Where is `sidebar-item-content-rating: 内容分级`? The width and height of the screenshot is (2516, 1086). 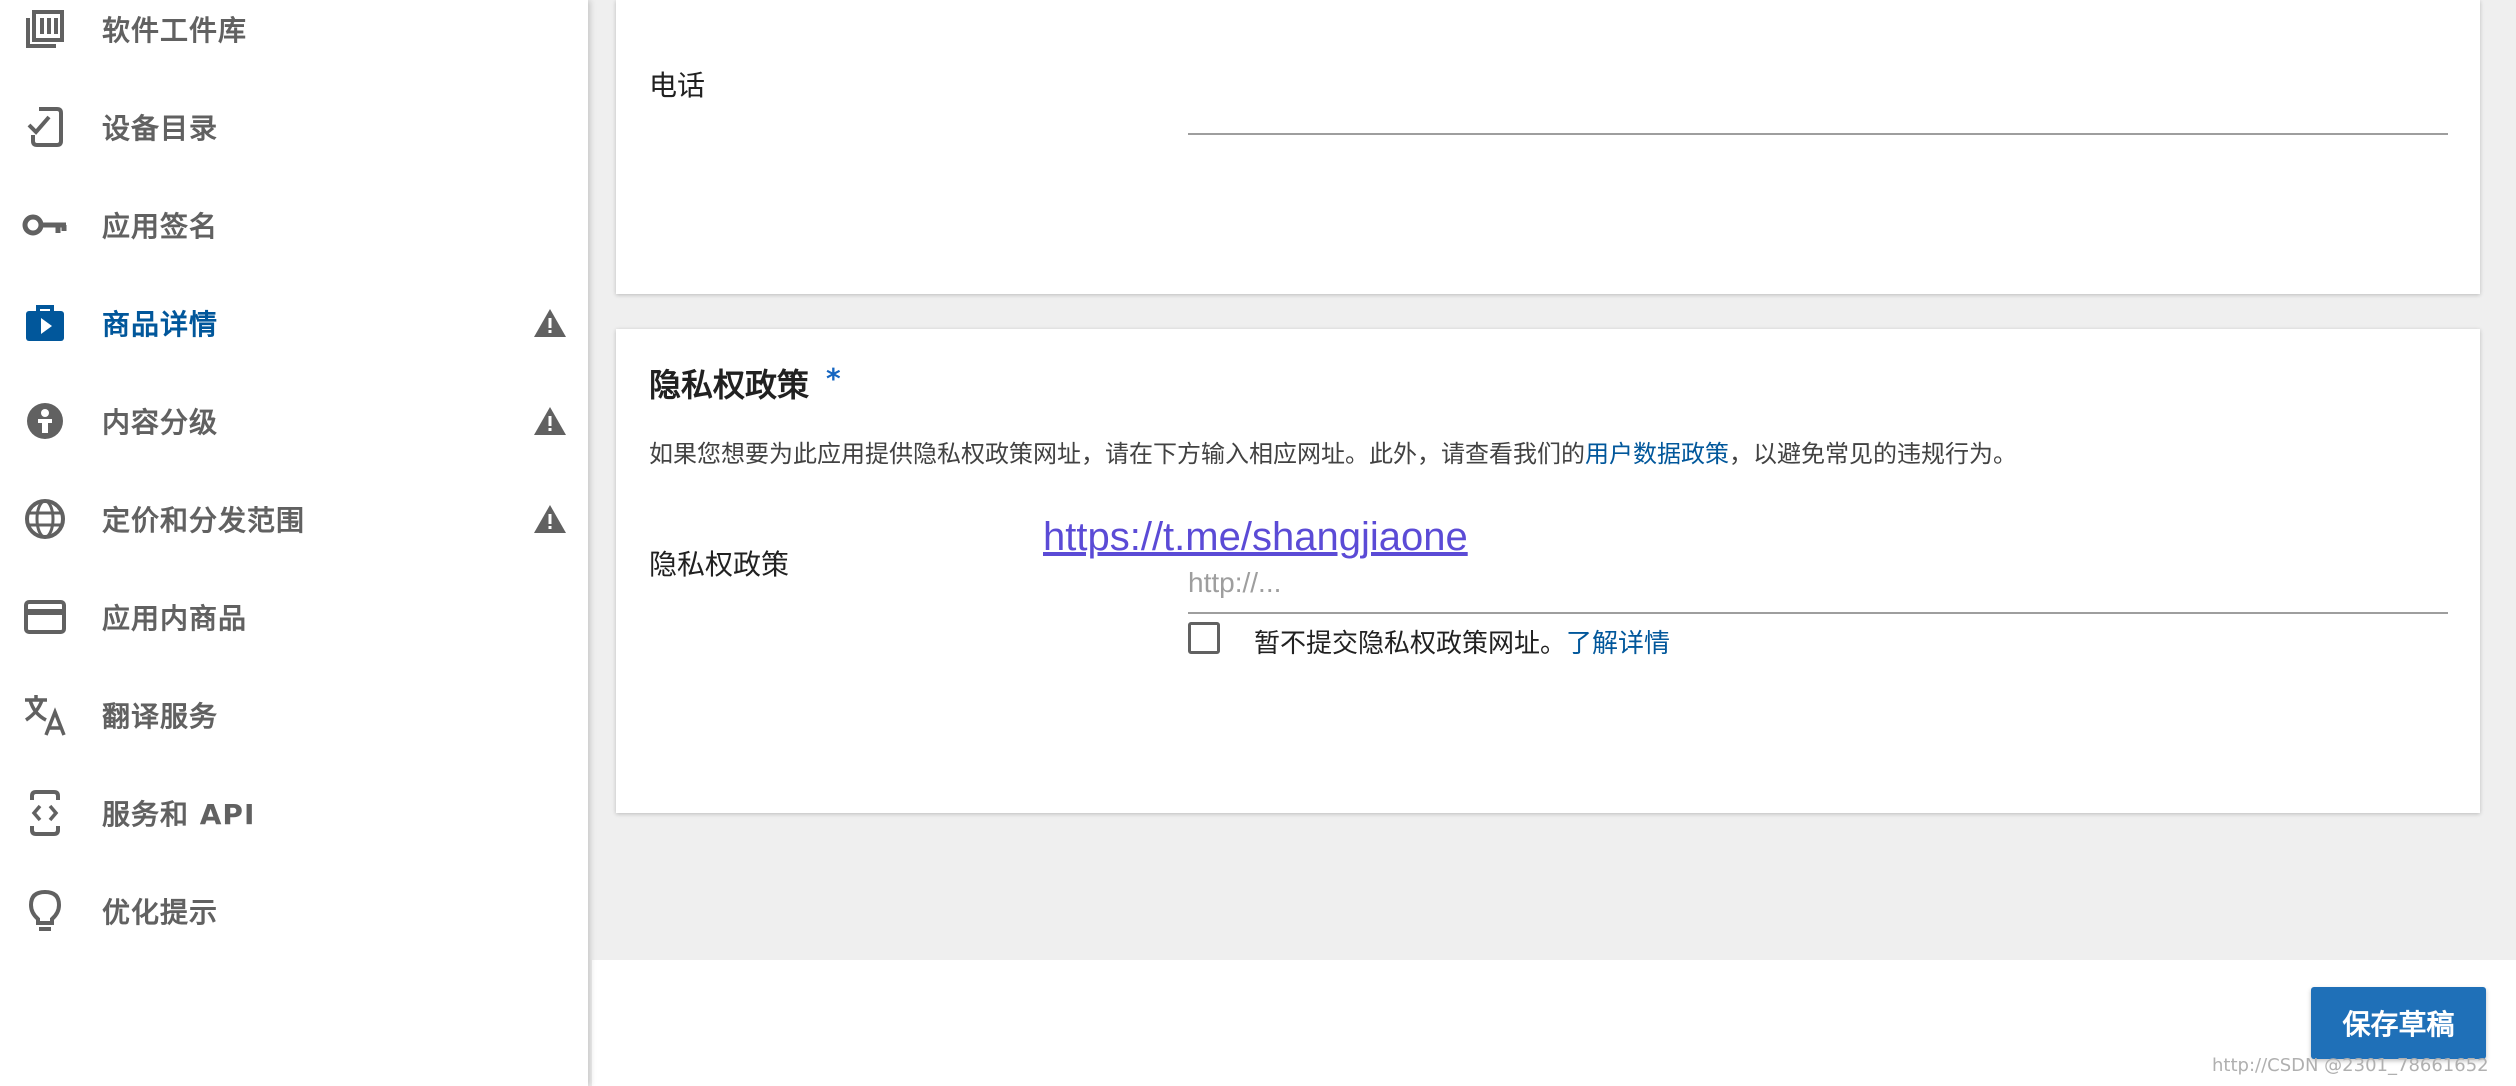 sidebar-item-content-rating: 内容分级 is located at coordinates (294, 421).